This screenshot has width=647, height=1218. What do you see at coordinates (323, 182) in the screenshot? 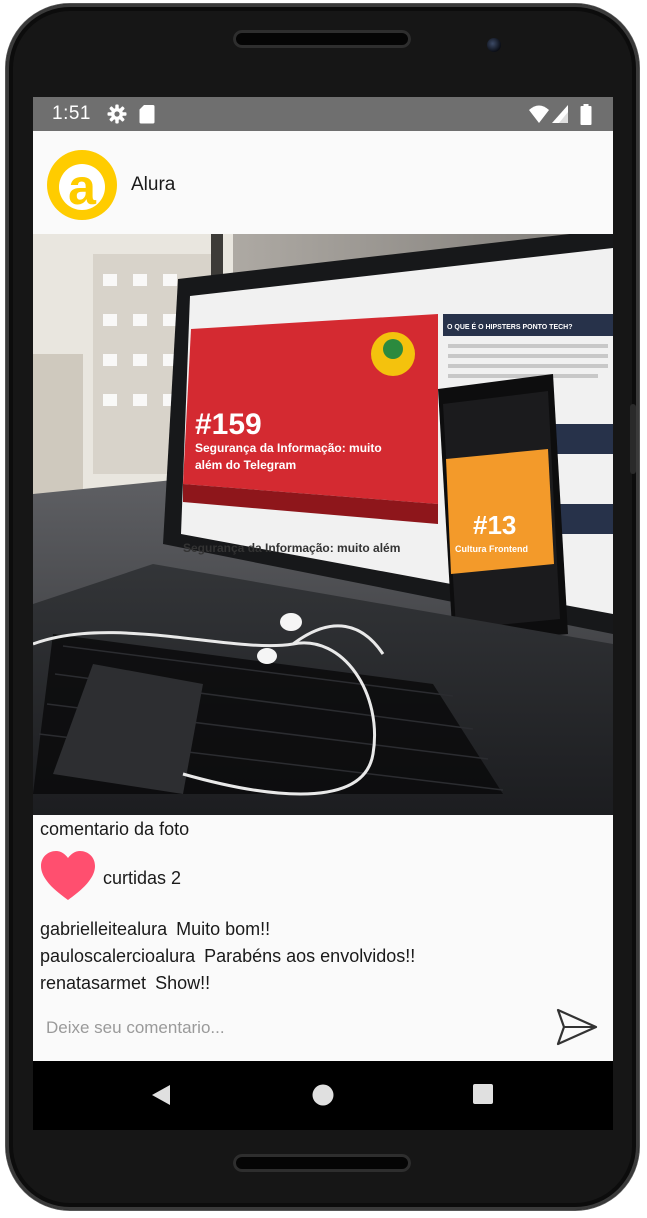
I see `post-header: a Alura` at bounding box center [323, 182].